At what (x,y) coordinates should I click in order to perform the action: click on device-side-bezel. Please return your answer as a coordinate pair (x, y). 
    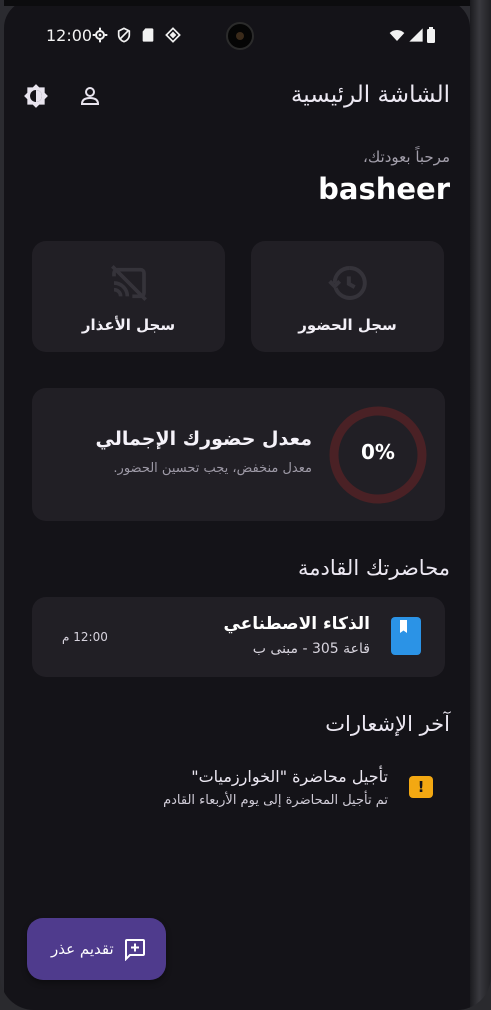
    Looking at the image, I should click on (480, 505).